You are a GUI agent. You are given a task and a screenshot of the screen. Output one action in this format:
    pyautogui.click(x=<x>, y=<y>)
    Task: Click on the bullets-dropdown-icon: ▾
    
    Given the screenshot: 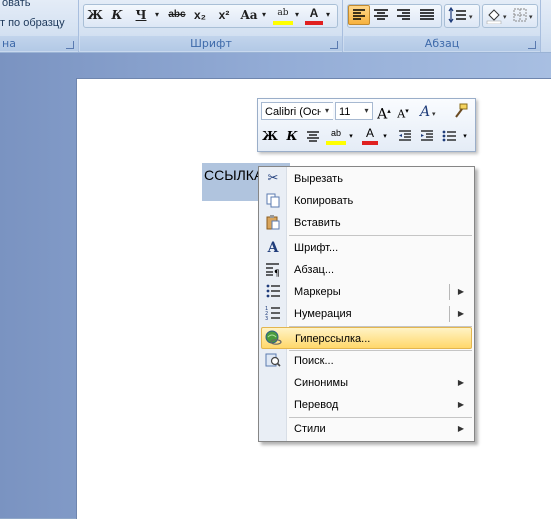 What is the action you would take?
    pyautogui.click(x=465, y=136)
    